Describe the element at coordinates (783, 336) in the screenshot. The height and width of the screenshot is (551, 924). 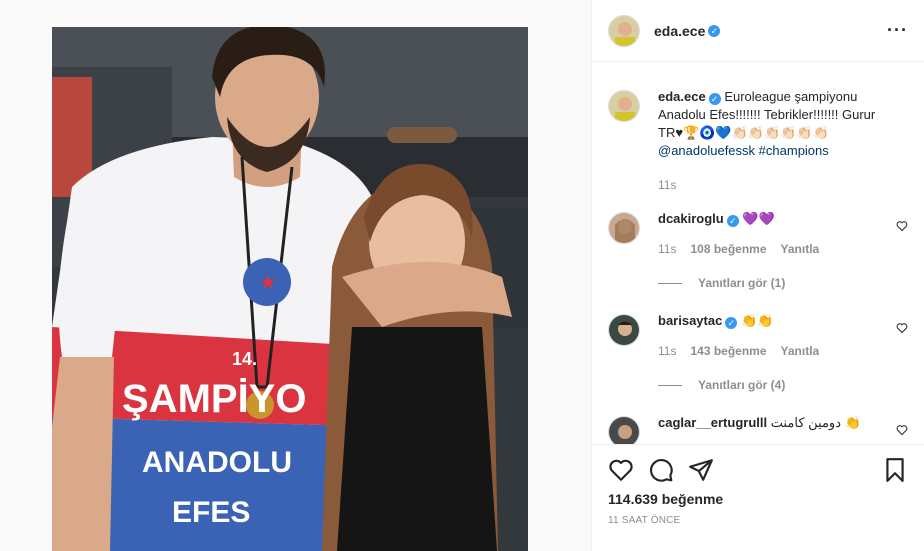
I see `comment-body: barisaytac ✓ 👏👏 11s 143 beğenme Yanıtla` at that location.